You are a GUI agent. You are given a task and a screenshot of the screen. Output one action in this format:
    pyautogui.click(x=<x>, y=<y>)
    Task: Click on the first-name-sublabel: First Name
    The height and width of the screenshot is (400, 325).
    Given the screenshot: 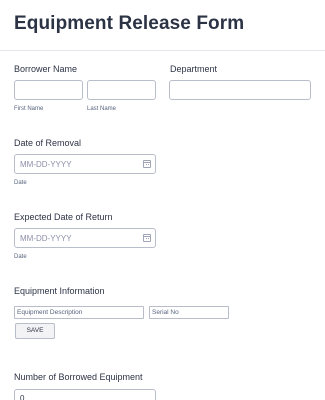 What is the action you would take?
    pyautogui.click(x=29, y=109)
    